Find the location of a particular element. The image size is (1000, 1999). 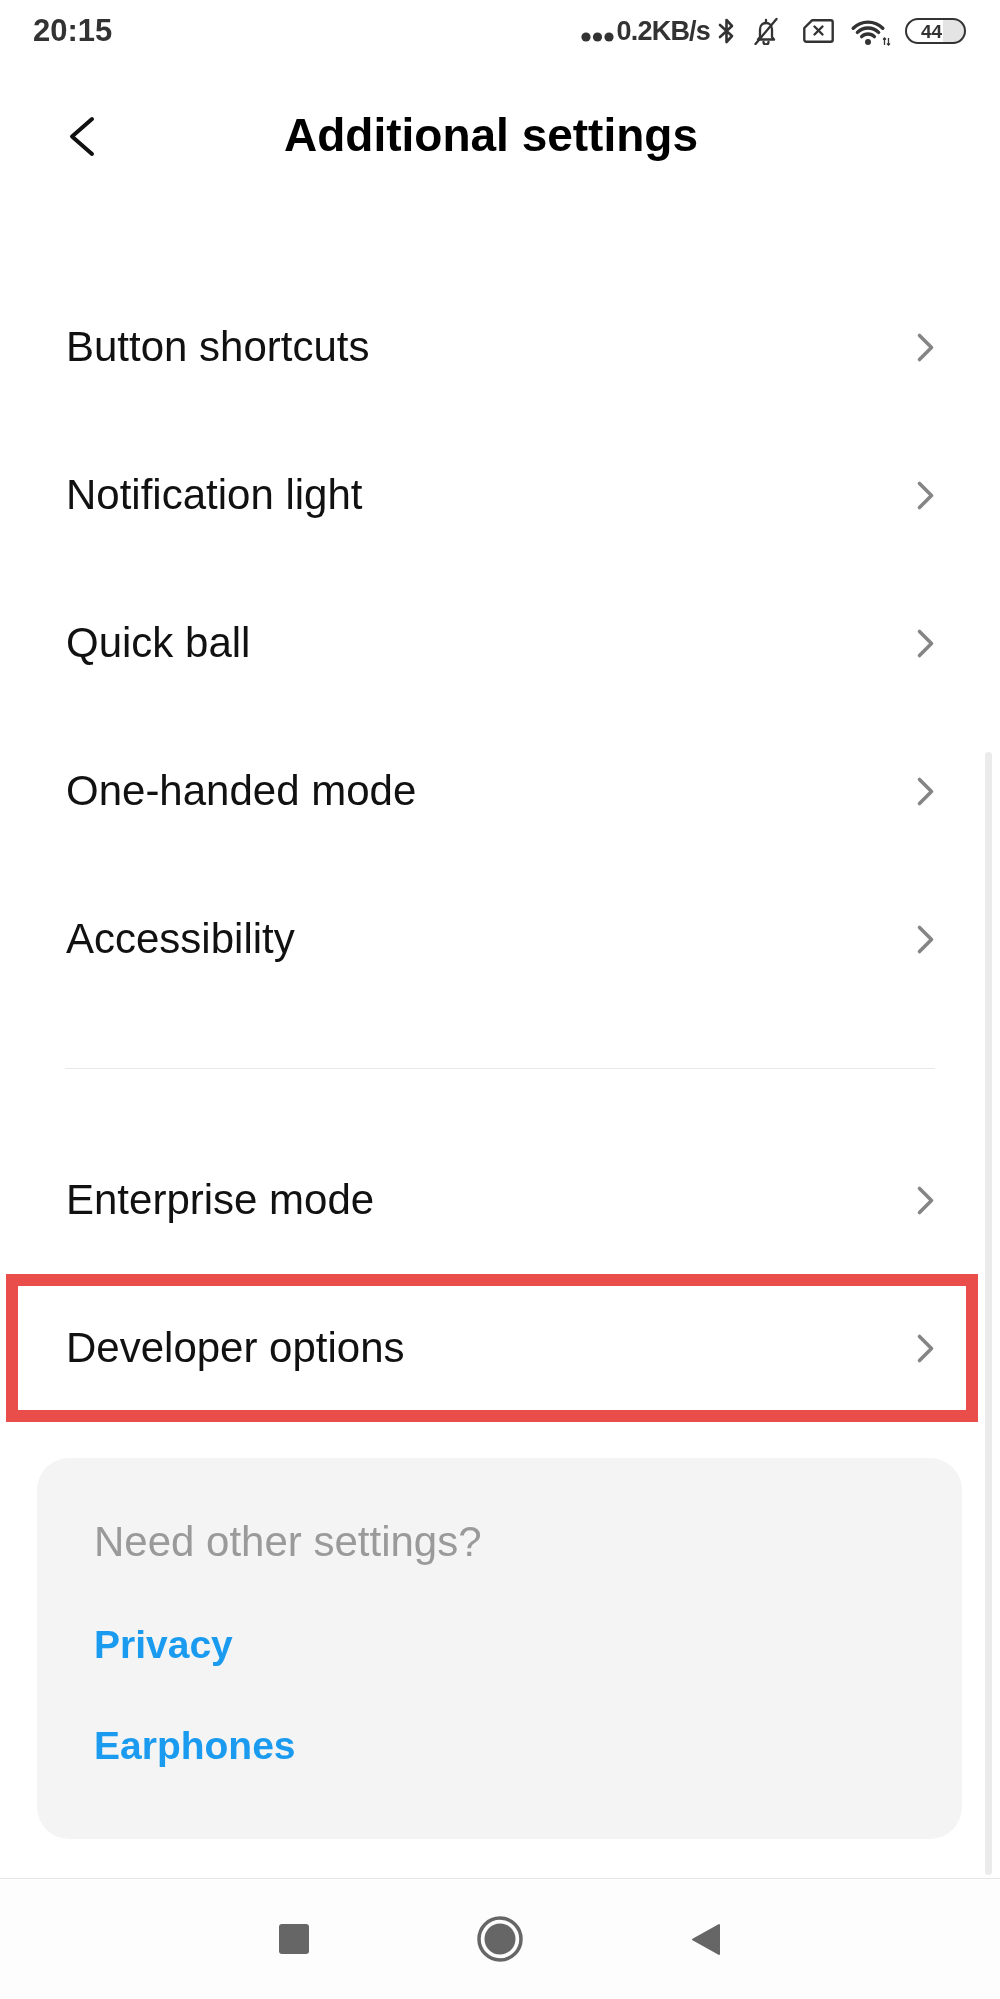

back-chevron-icon is located at coordinates (81, 136).